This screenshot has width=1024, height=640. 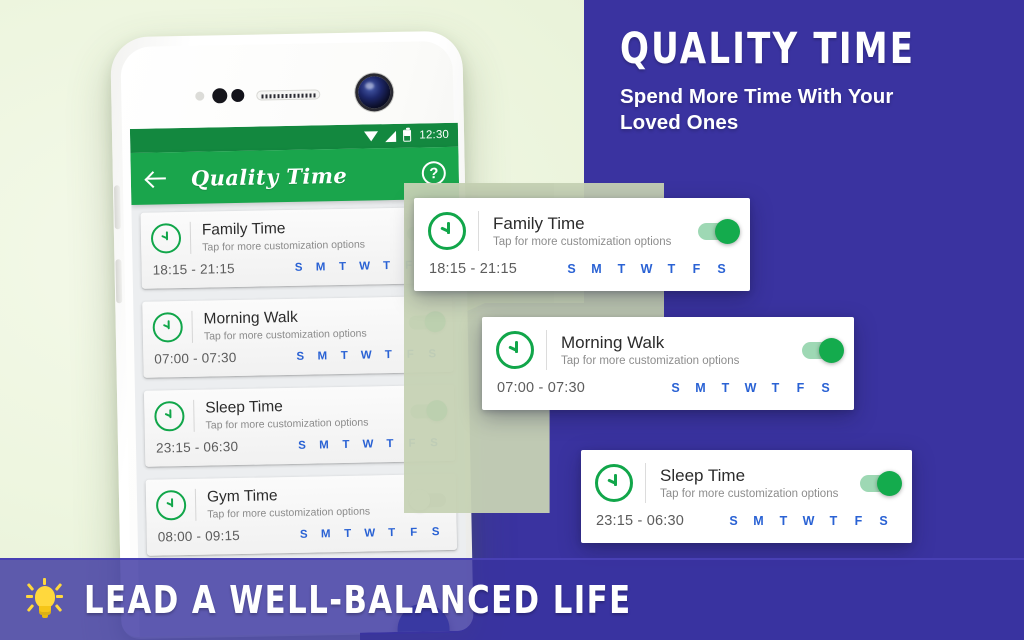 What do you see at coordinates (434, 173) in the screenshot?
I see `help-circle-icon: ?` at bounding box center [434, 173].